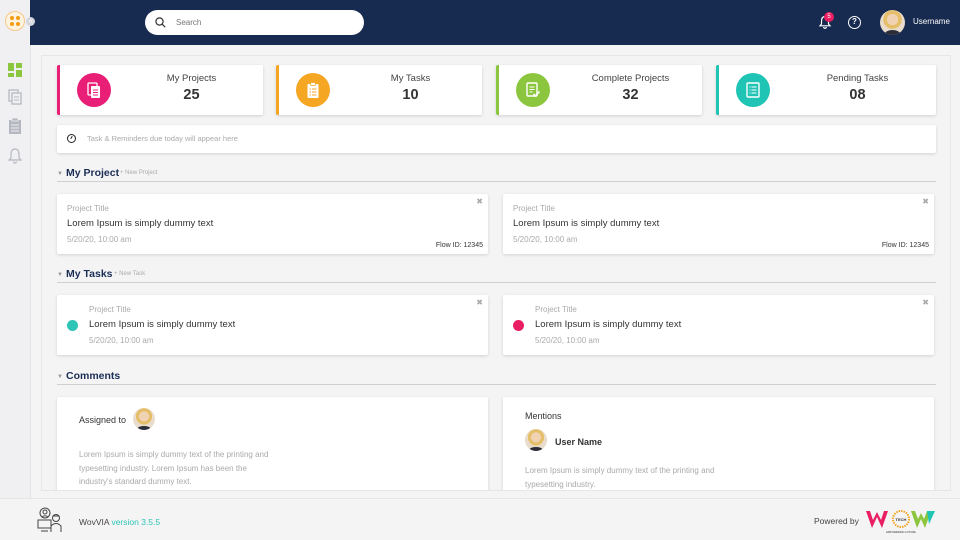  What do you see at coordinates (93, 376) in the screenshot?
I see `section-title: Comments` at bounding box center [93, 376].